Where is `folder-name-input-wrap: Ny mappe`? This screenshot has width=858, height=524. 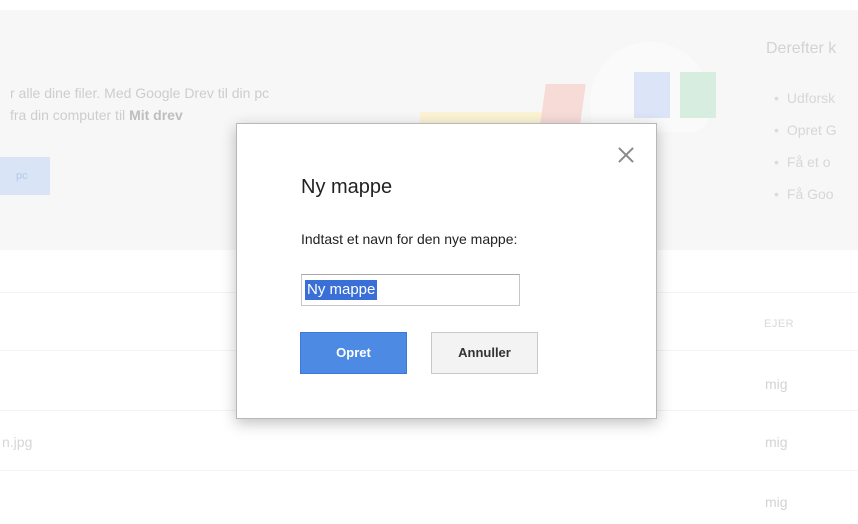 folder-name-input-wrap: Ny mappe is located at coordinates (410, 290).